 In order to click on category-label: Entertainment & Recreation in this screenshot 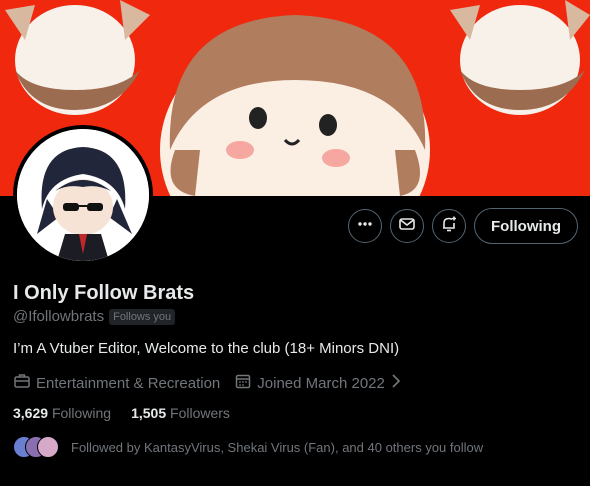, I will do `click(128, 383)`.